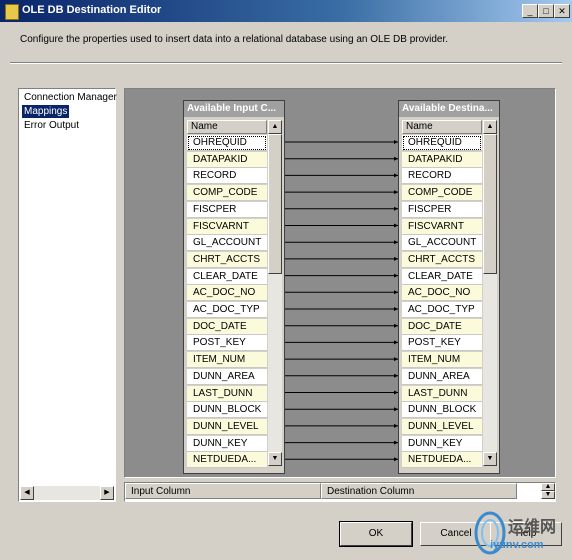 The image size is (572, 560). What do you see at coordinates (227, 159) in the screenshot?
I see `input-column-row: DATAPAKID` at bounding box center [227, 159].